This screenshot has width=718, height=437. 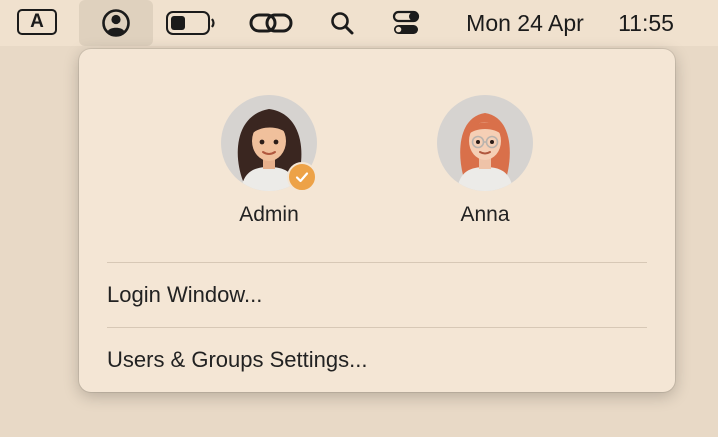 I want to click on search-icon, so click(x=342, y=23).